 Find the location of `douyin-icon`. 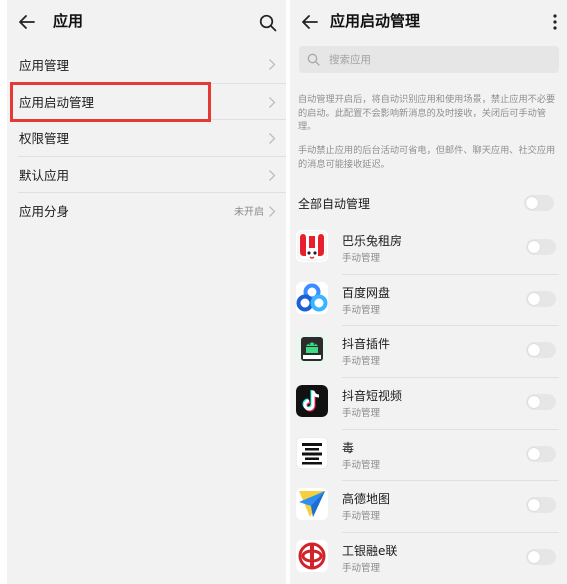

douyin-icon is located at coordinates (312, 401).